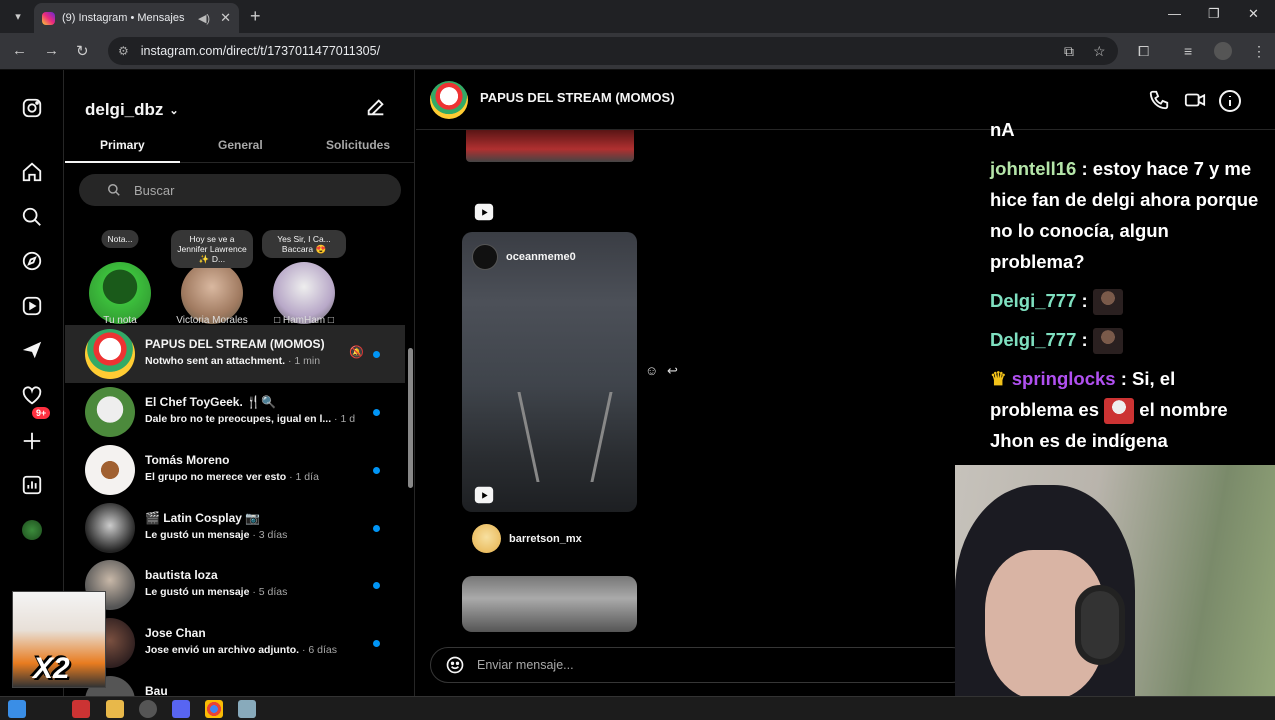 This screenshot has width=1275, height=720. Describe the element at coordinates (136, 18) in the screenshot. I see `browser-tab: (9) Instagram • Mensajes ◀) ✕` at that location.